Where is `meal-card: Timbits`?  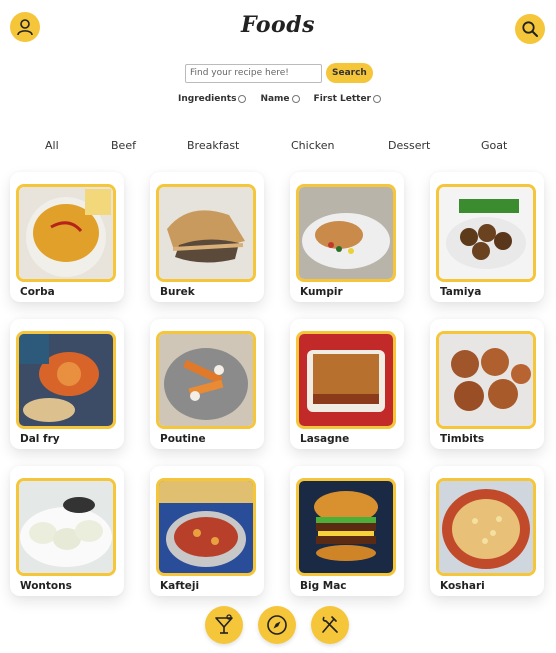 meal-card: Timbits is located at coordinates (487, 384).